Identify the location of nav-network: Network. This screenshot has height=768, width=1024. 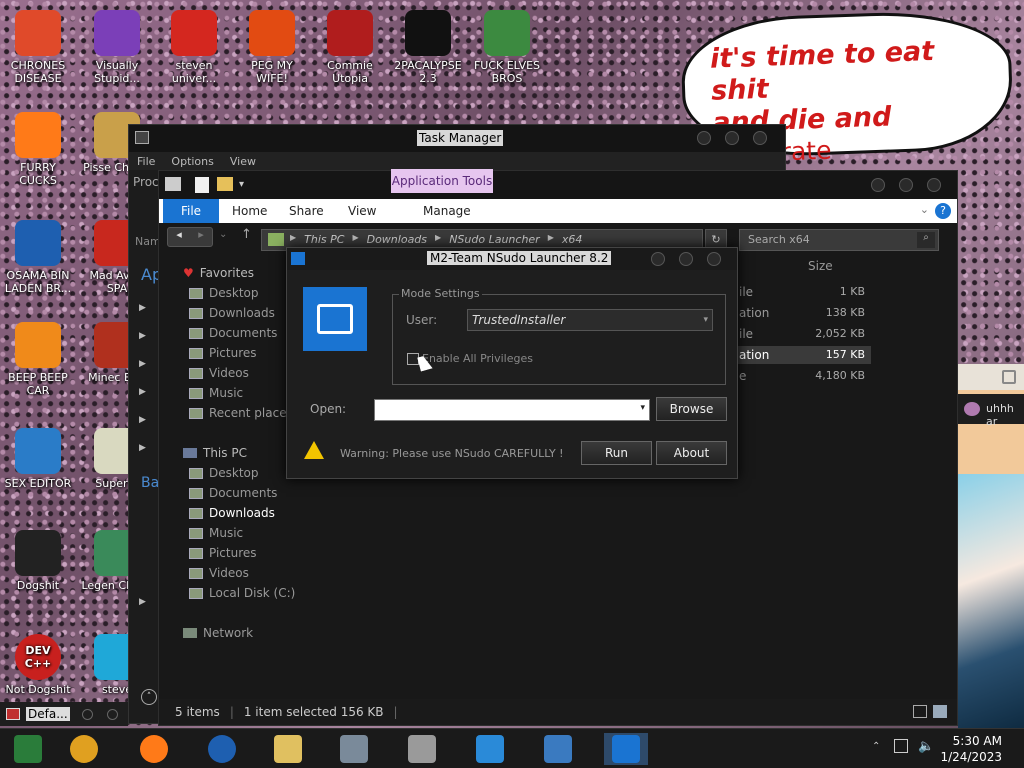
(218, 633).